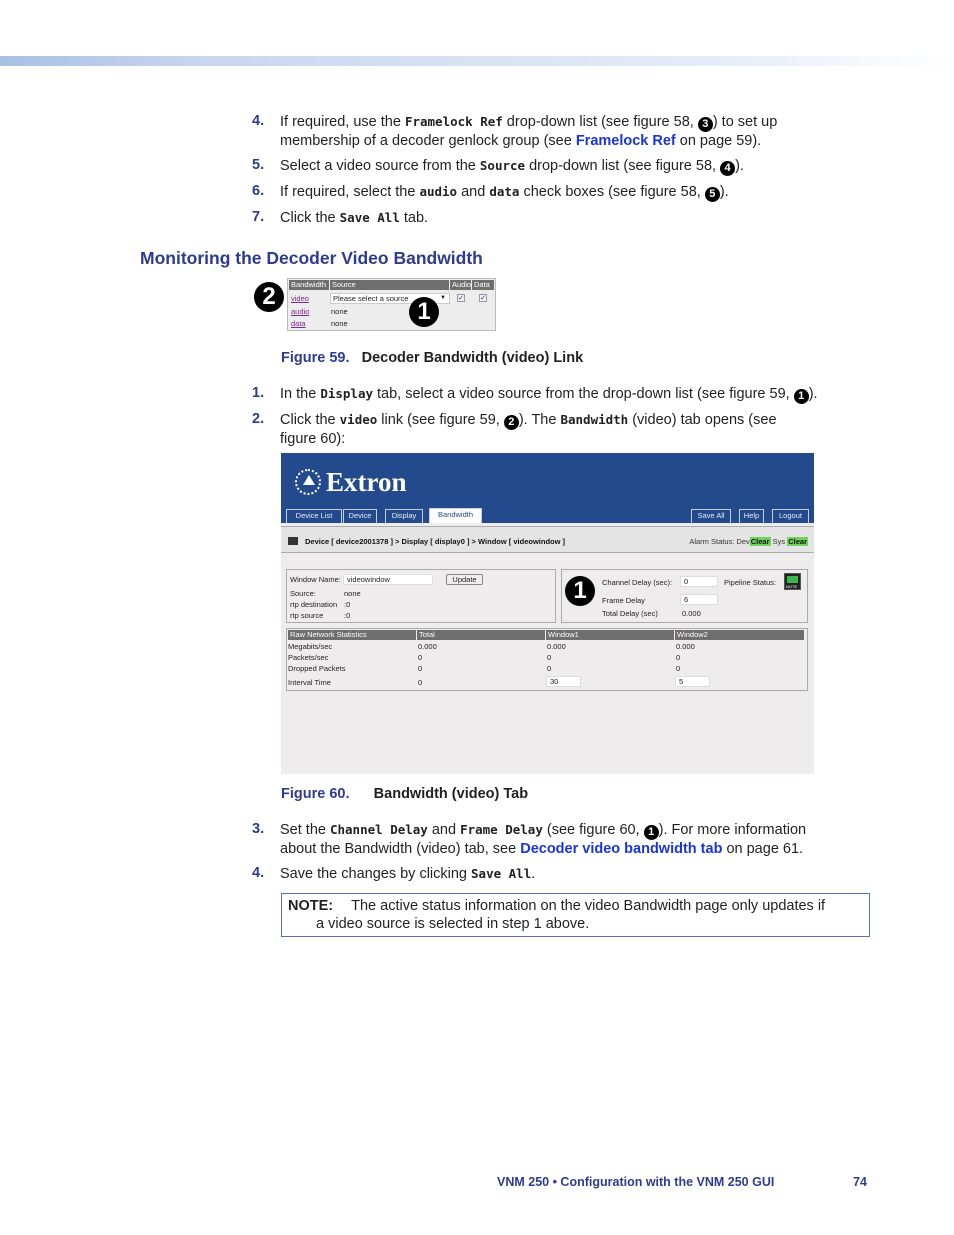  I want to click on tab-display: Display, so click(404, 516).